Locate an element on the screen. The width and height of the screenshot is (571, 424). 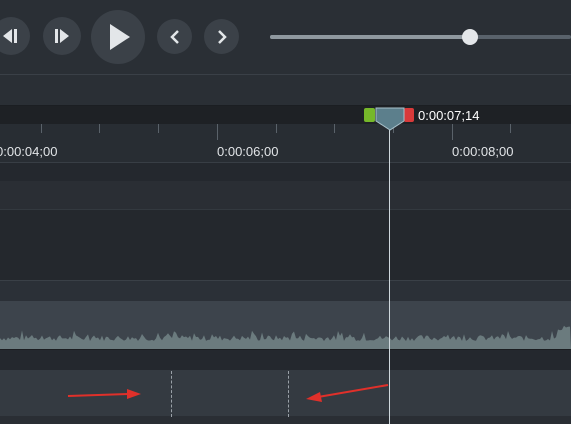
waveform-shape is located at coordinates (285, 337).